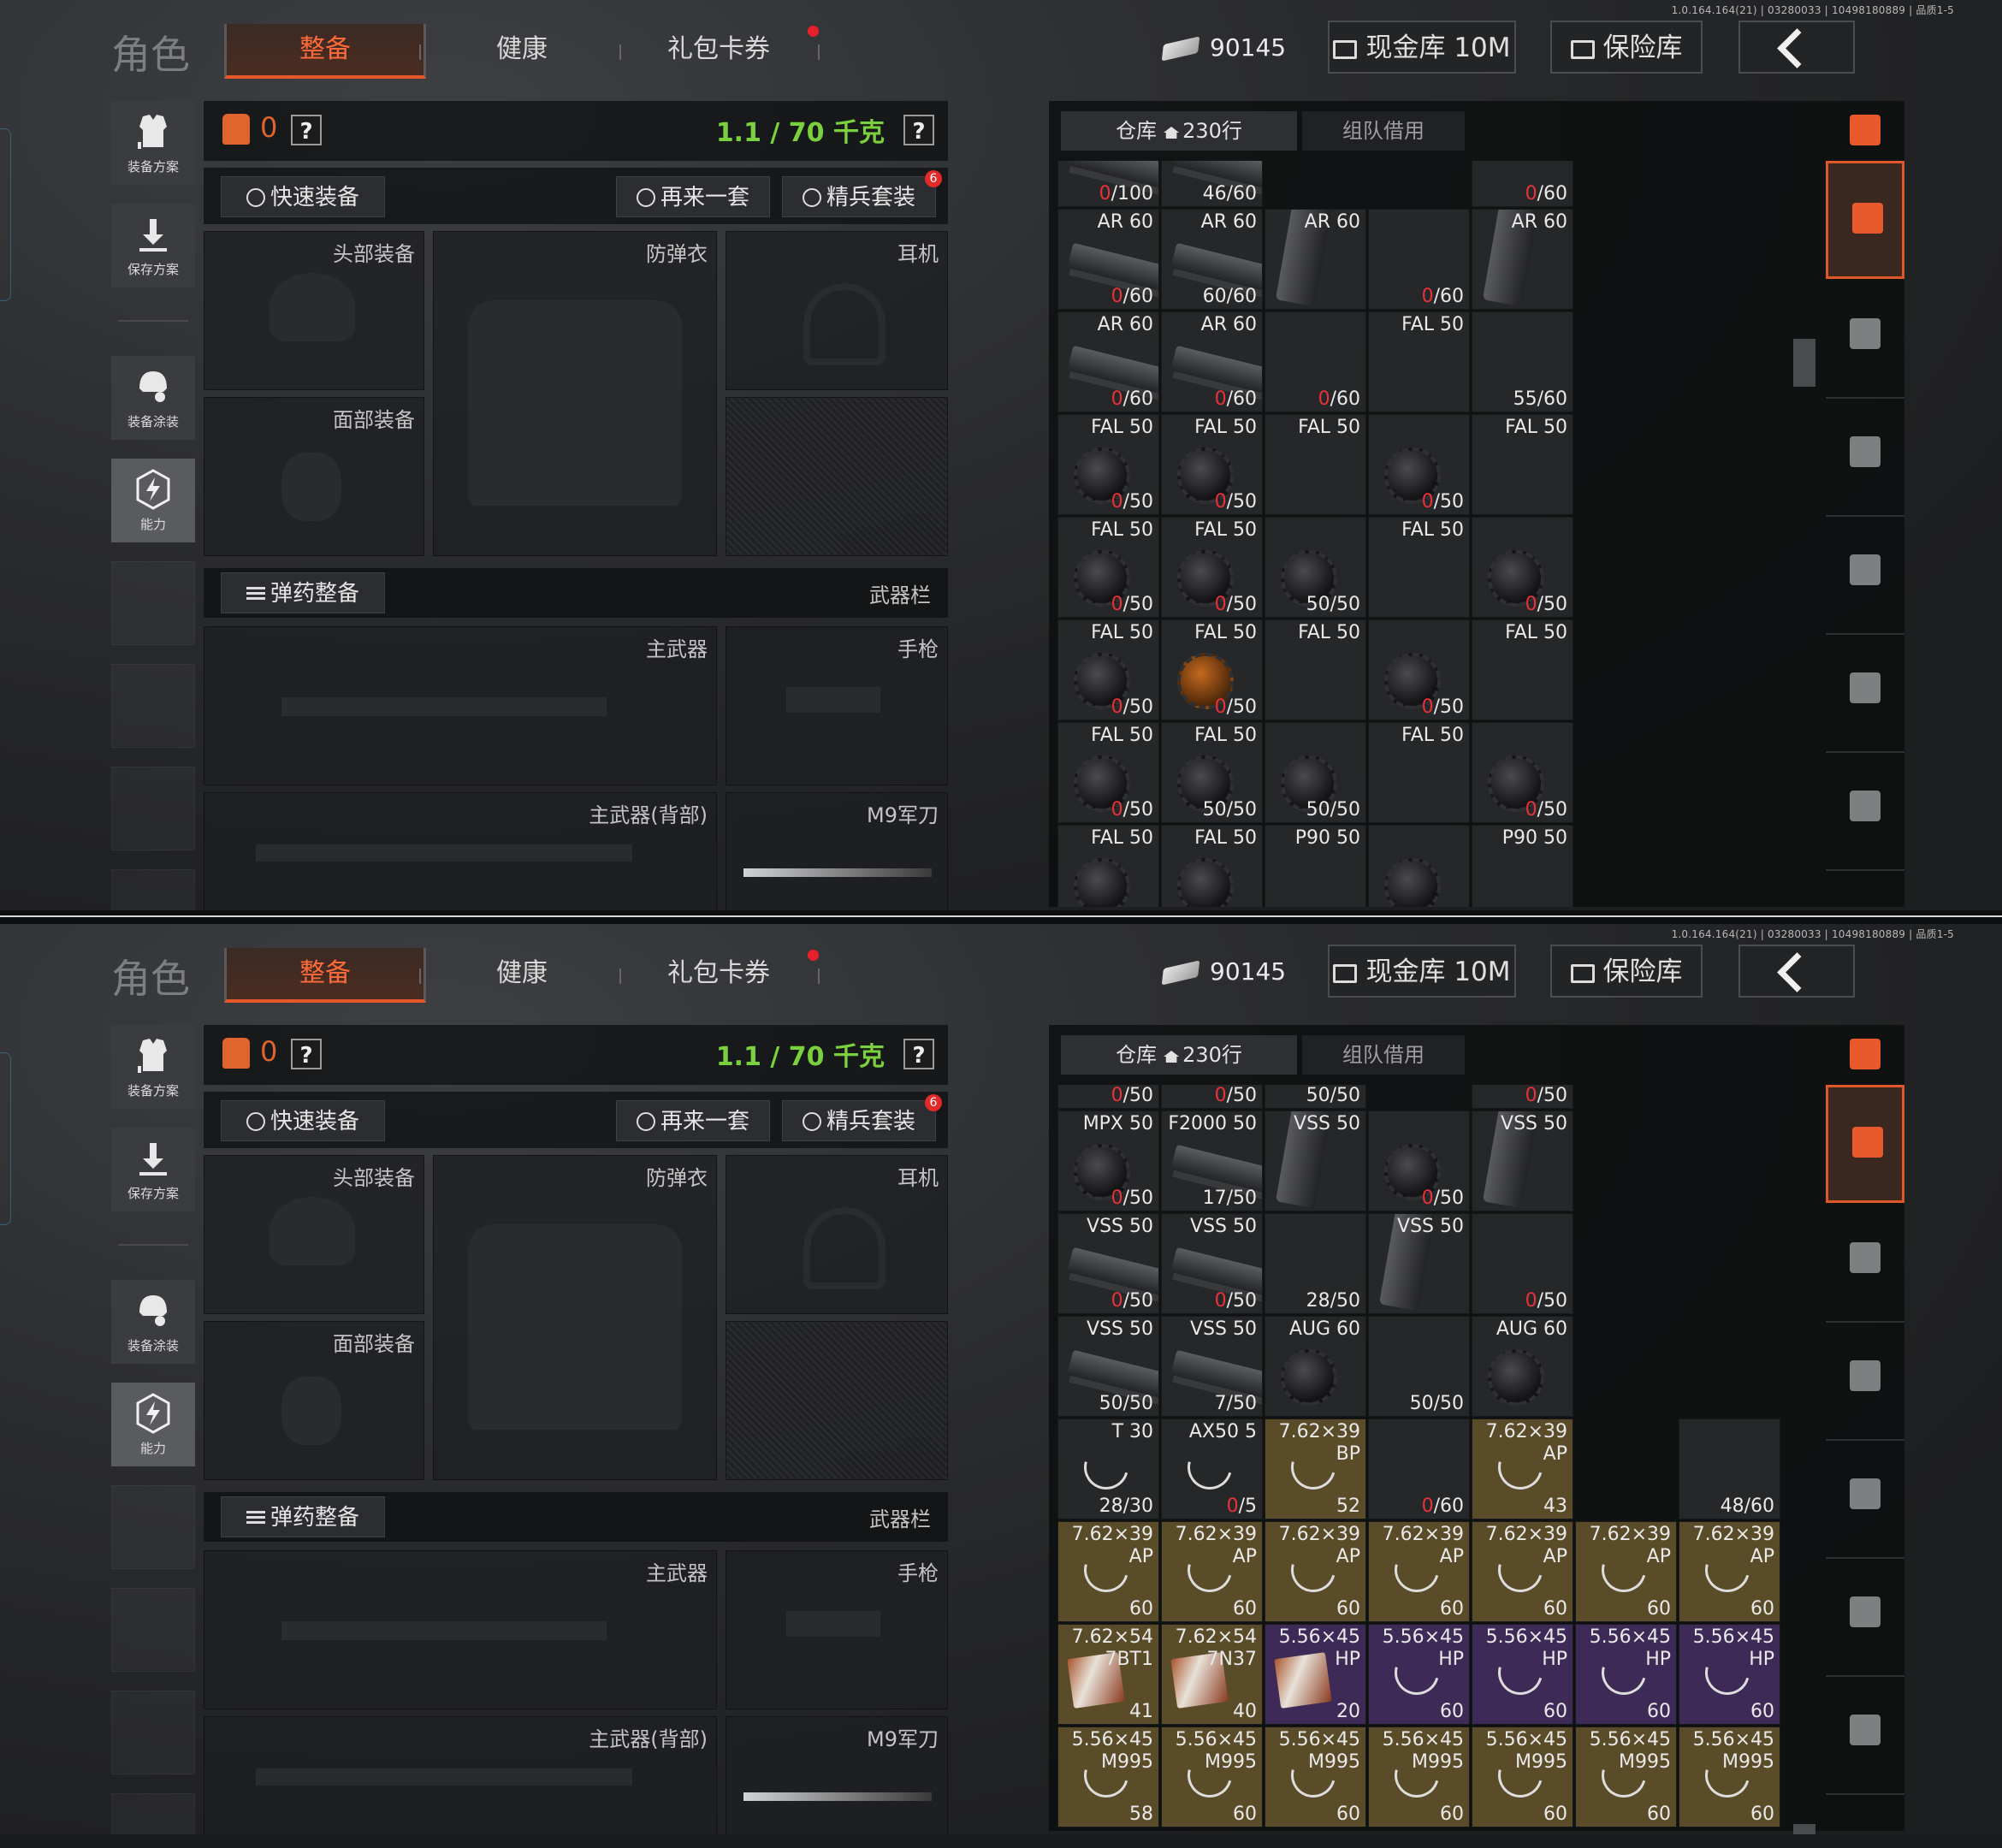 The height and width of the screenshot is (1848, 2002). What do you see at coordinates (1108, 1469) in the screenshot?
I see `inventory-item: T 30 28/30` at bounding box center [1108, 1469].